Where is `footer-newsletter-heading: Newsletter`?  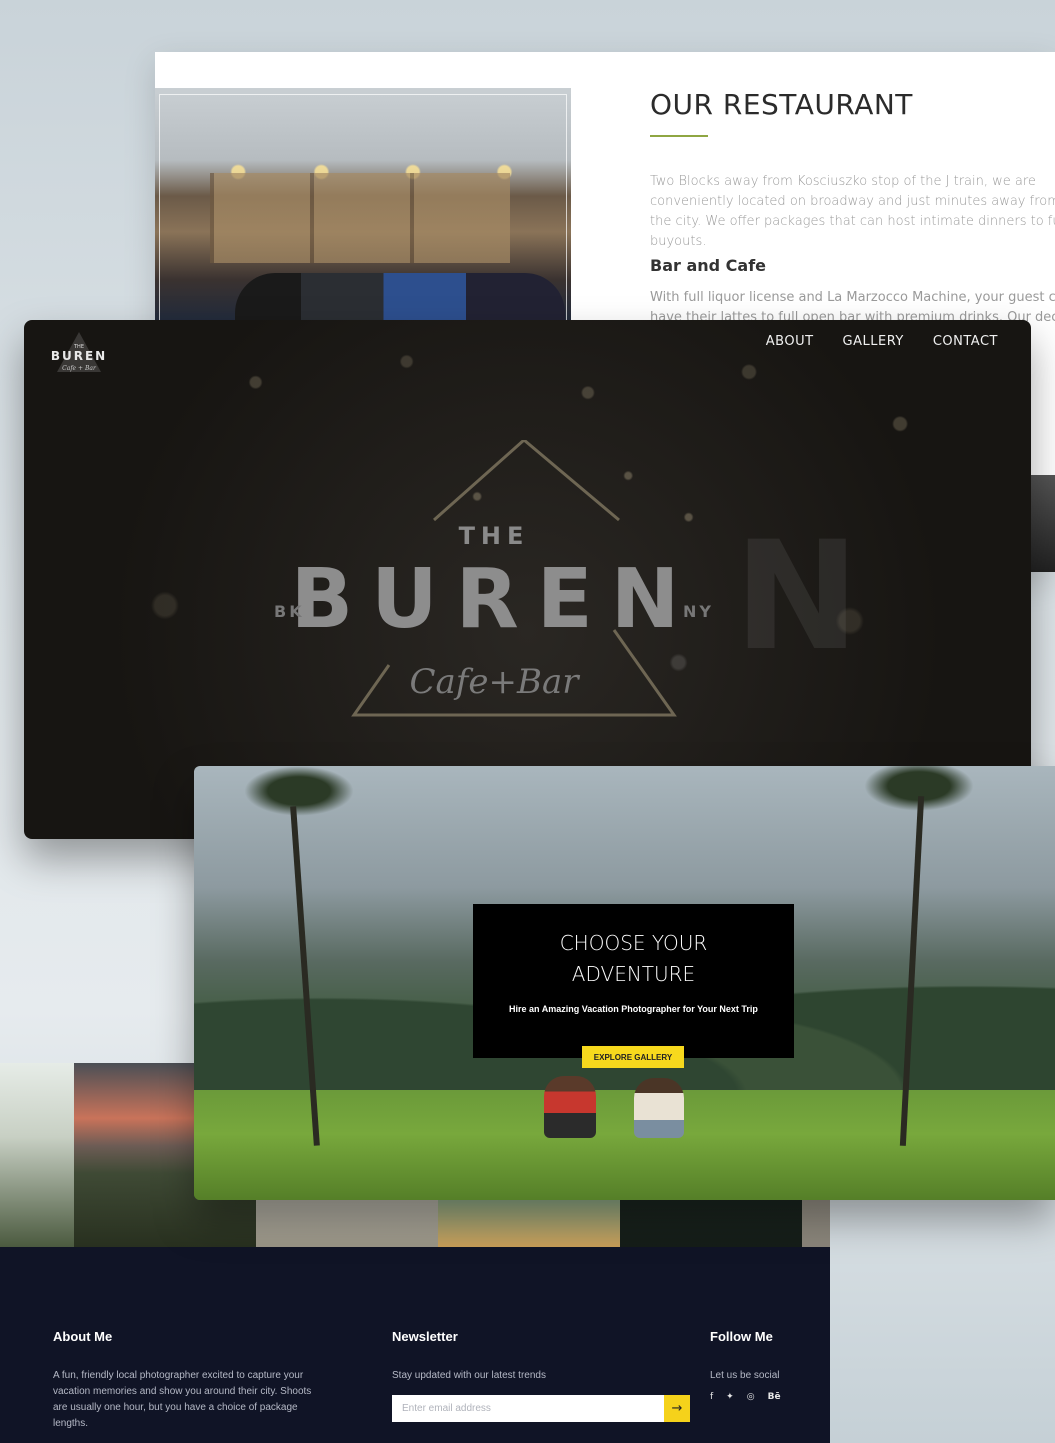 footer-newsletter-heading: Newsletter is located at coordinates (425, 1336).